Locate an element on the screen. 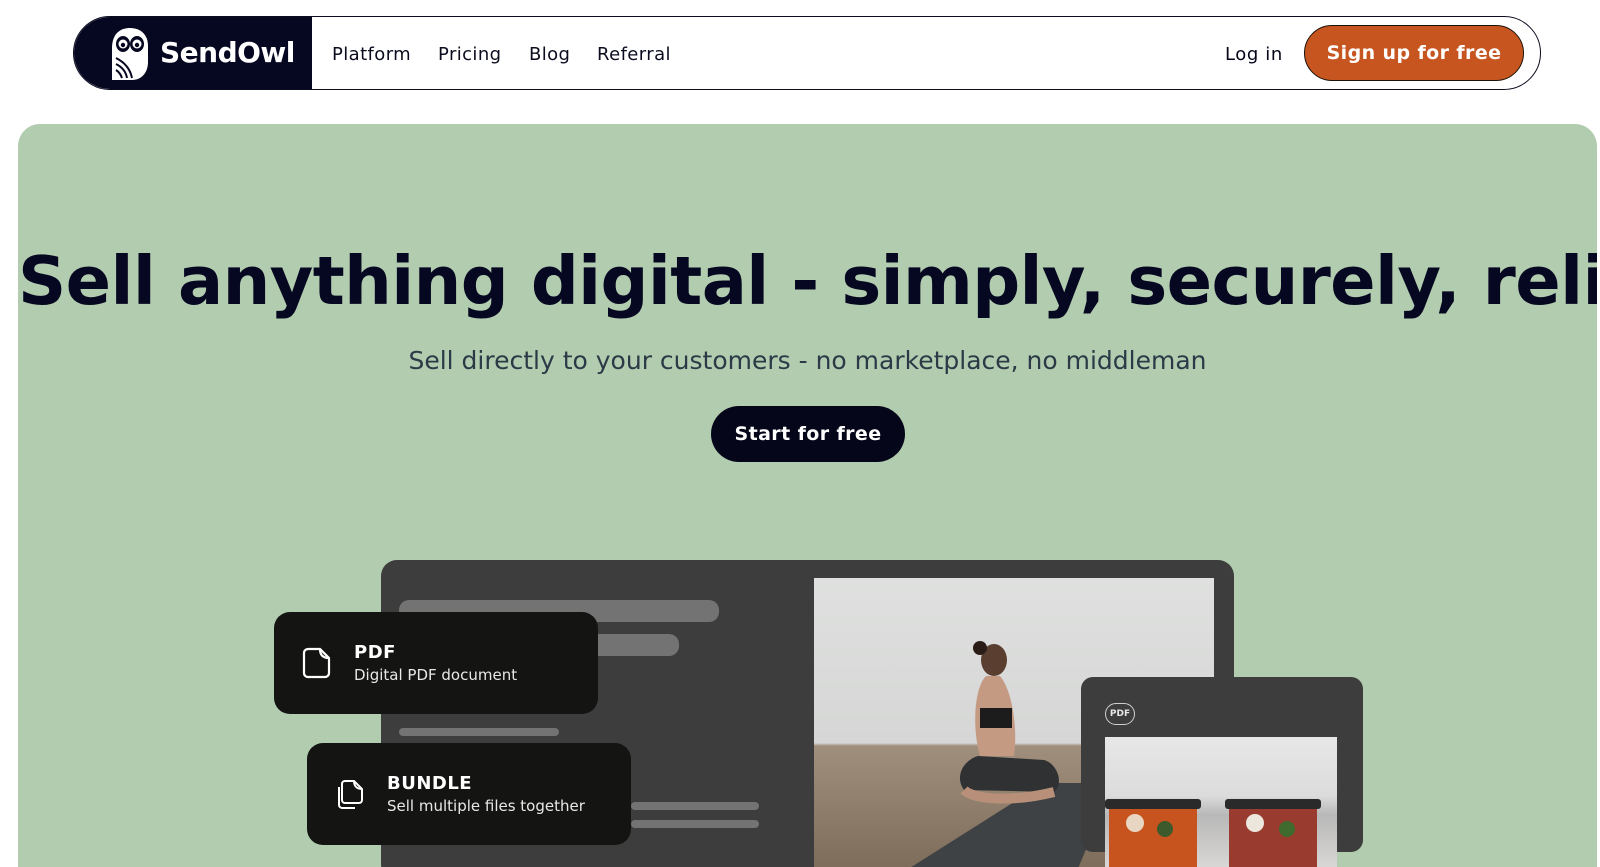 Image resolution: width=1600 pixels, height=867 pixels. brand-logo: SendOwl is located at coordinates (193, 53).